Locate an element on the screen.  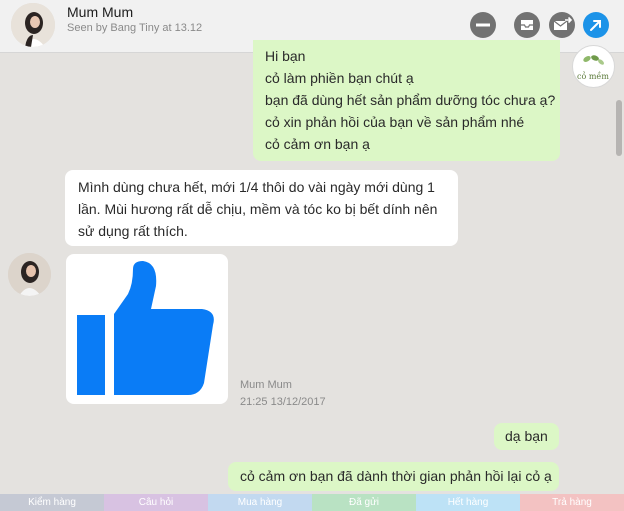
forward-mail-icon is located at coordinates (563, 23).